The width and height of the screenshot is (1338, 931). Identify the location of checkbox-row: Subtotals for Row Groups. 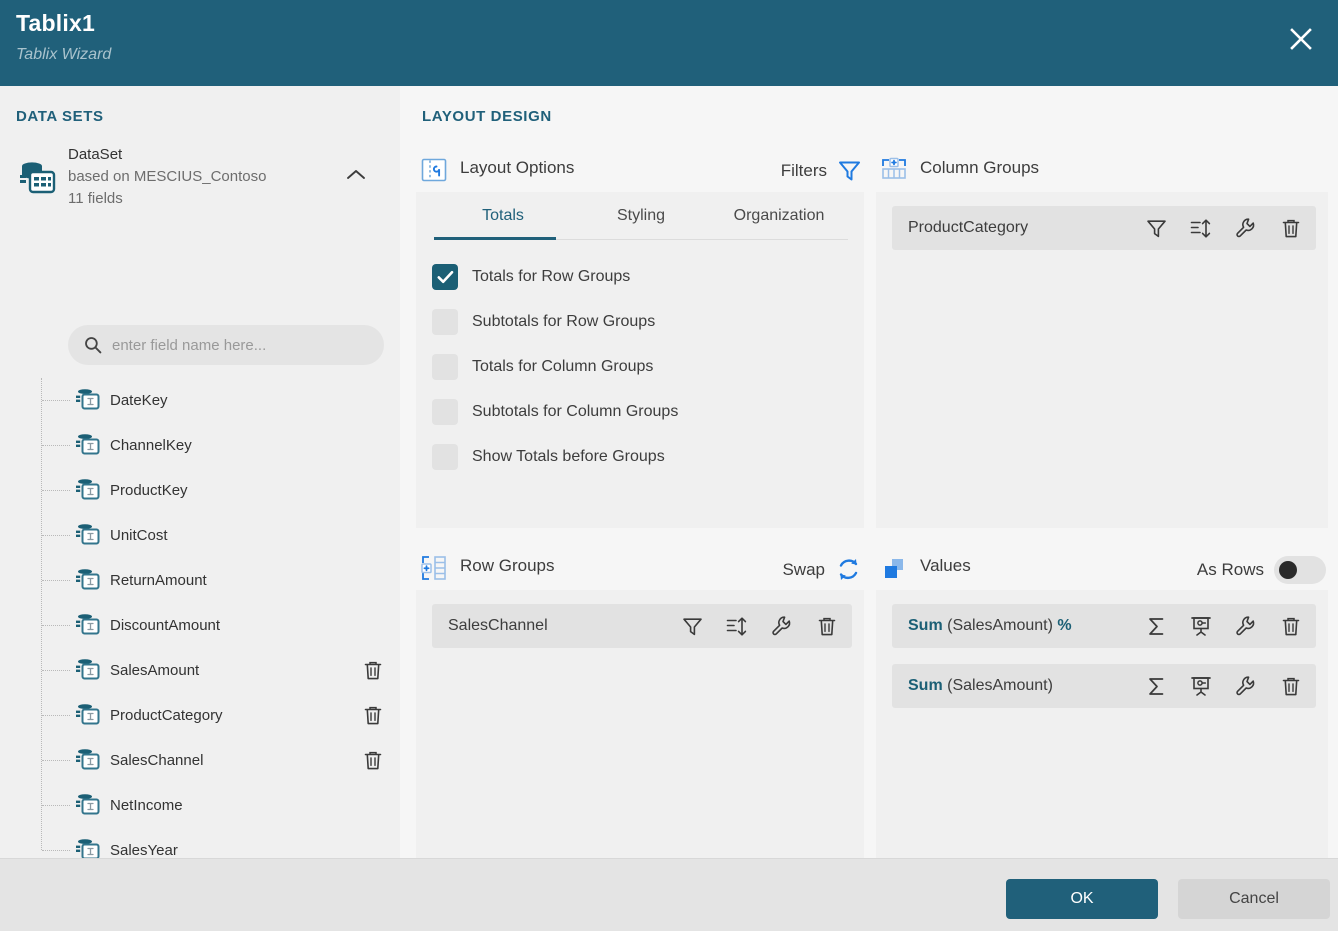
(642, 321).